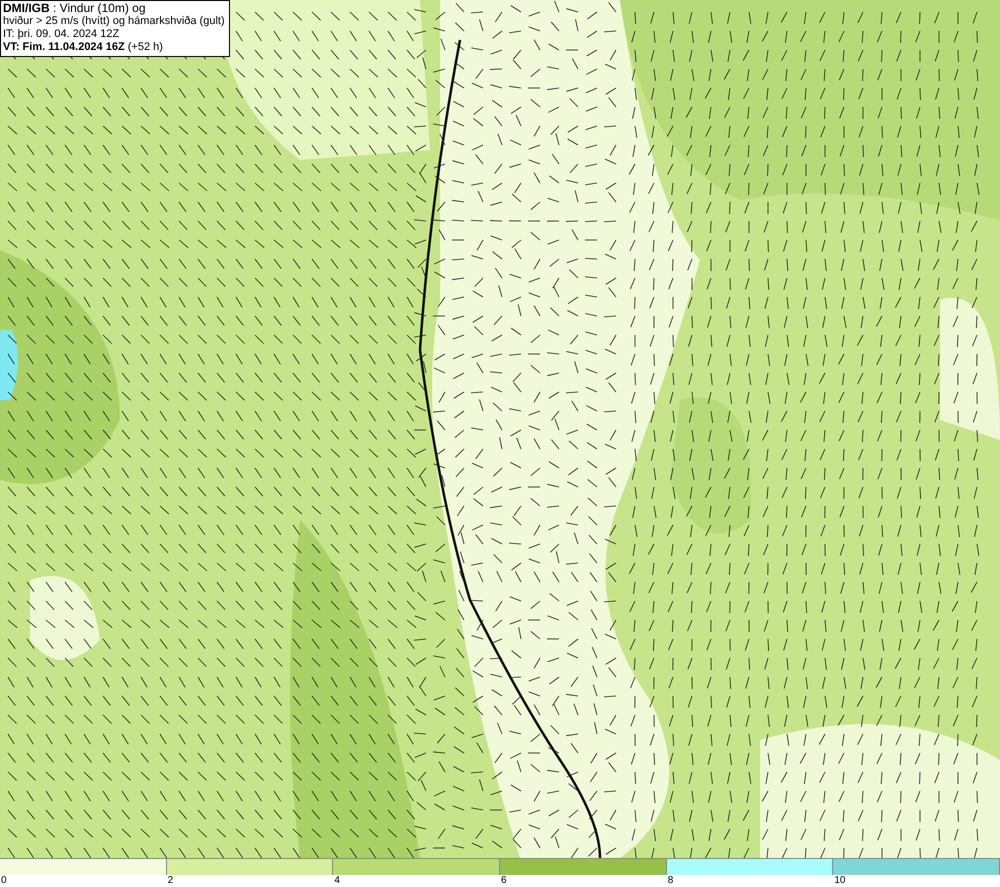 The height and width of the screenshot is (887, 1000). I want to click on legend-tick-label: 8, so click(671, 880).